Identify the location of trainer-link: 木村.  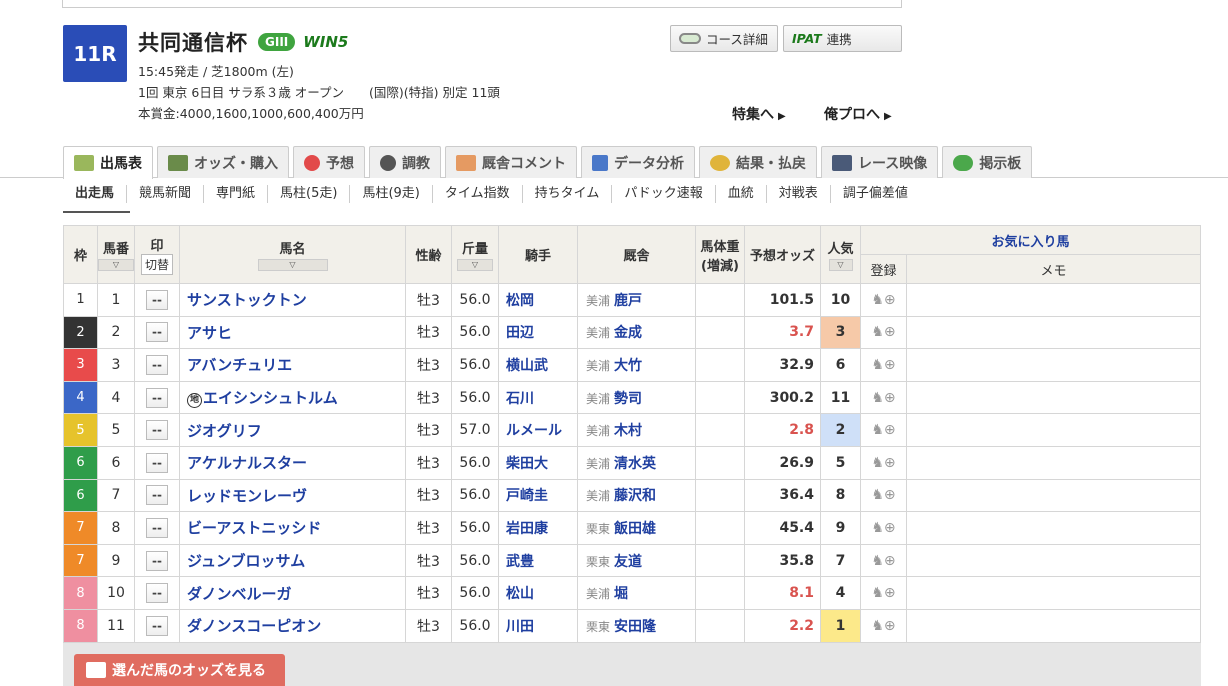
(628, 431).